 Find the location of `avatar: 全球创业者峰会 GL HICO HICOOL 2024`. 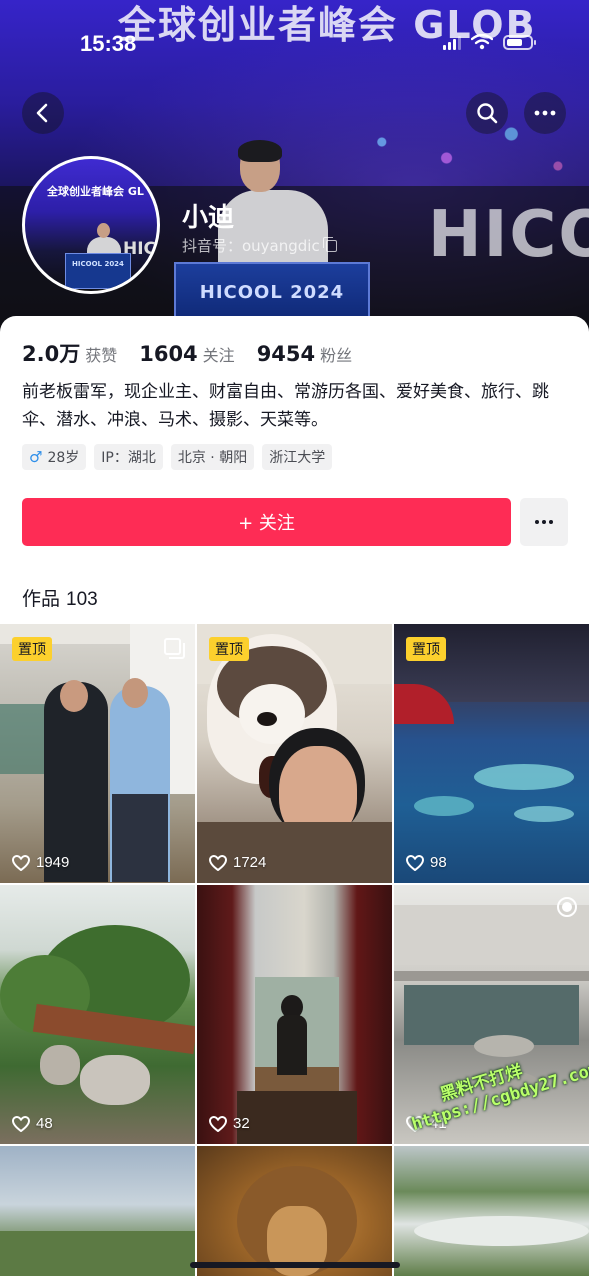

avatar: 全球创业者峰会 GL HICO HICOOL 2024 is located at coordinates (91, 225).